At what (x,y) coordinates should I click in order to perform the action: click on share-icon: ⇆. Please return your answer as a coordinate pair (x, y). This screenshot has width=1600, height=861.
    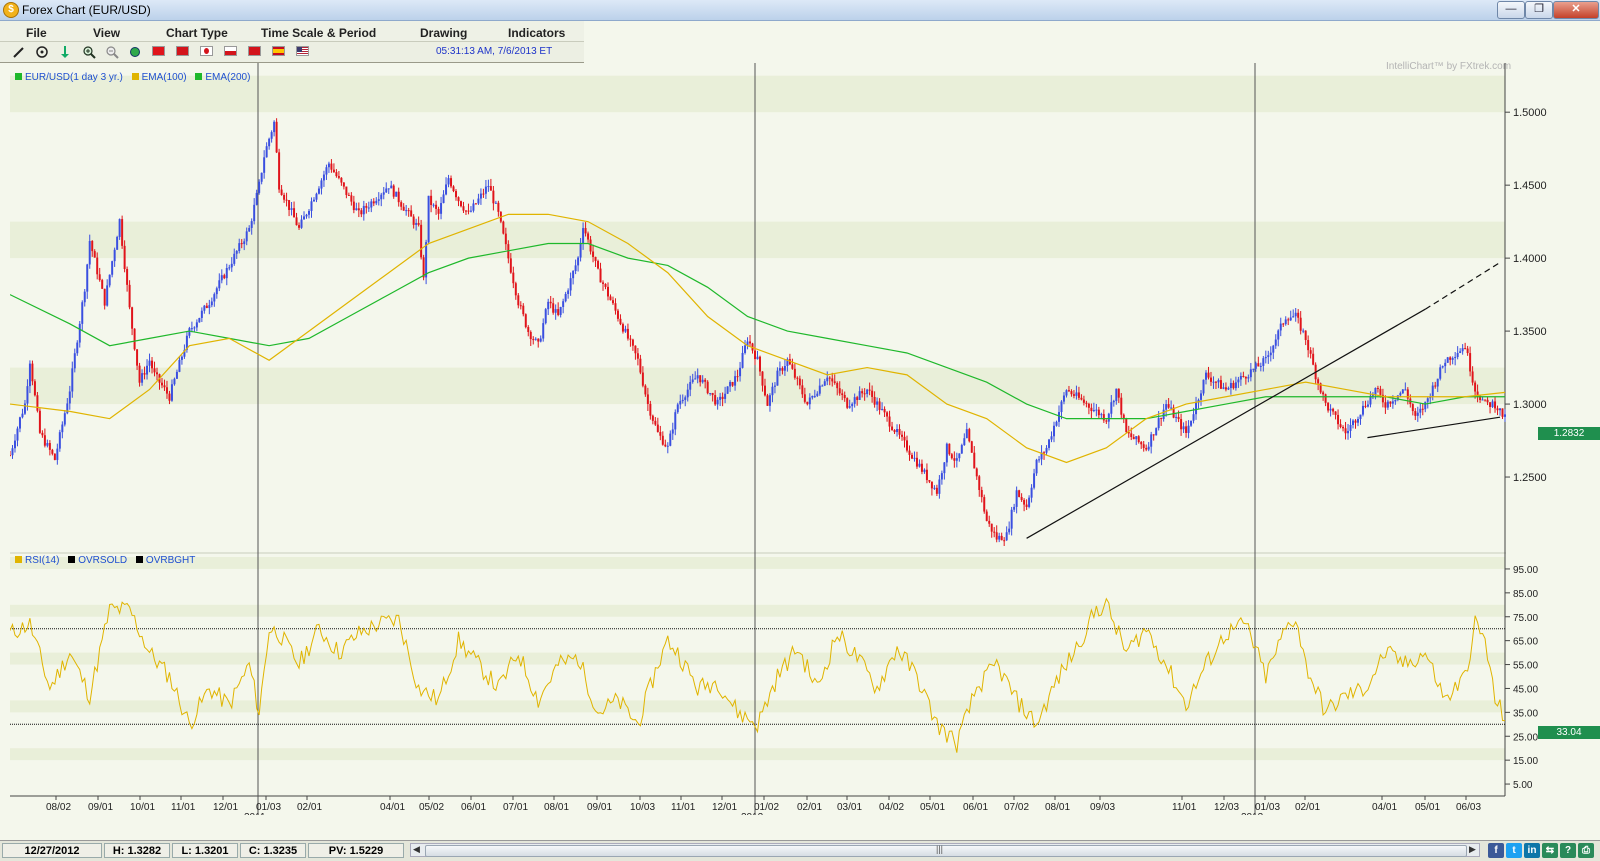
    Looking at the image, I should click on (1550, 850).